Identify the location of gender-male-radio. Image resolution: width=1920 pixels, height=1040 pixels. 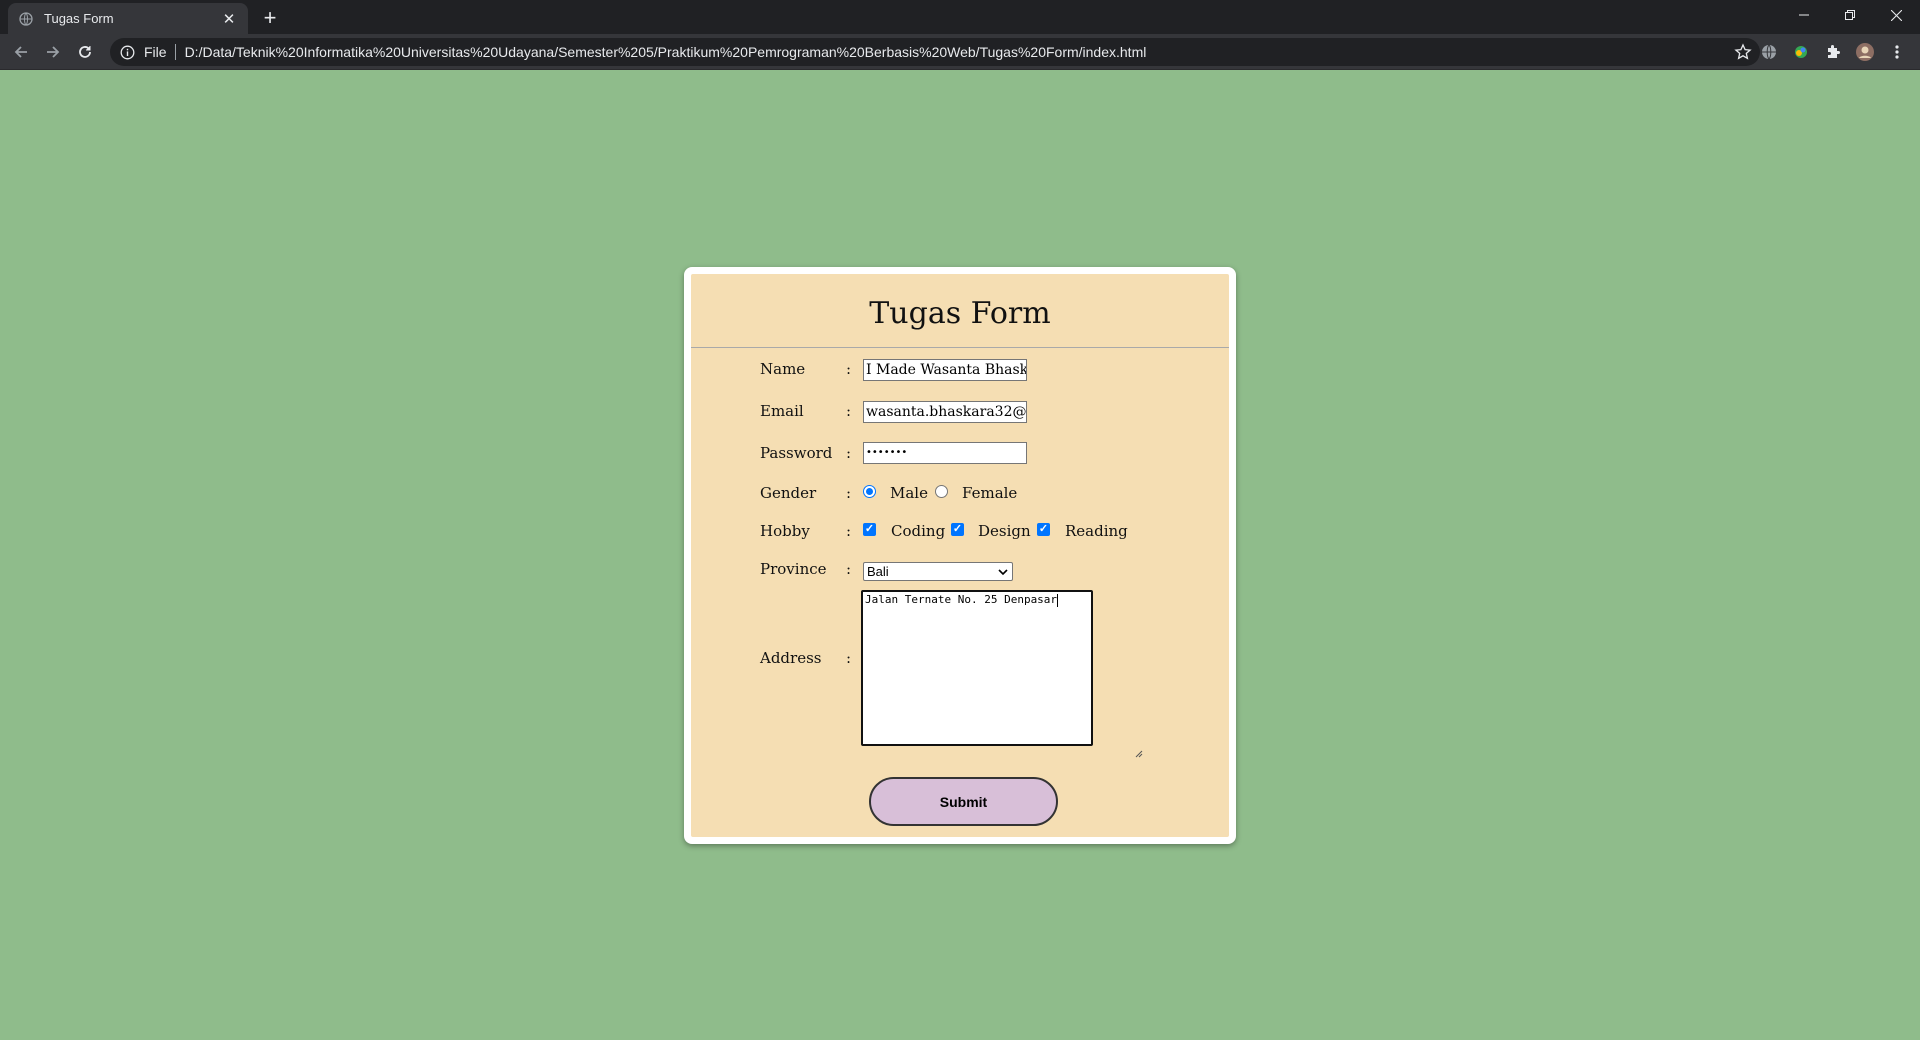
(869, 491).